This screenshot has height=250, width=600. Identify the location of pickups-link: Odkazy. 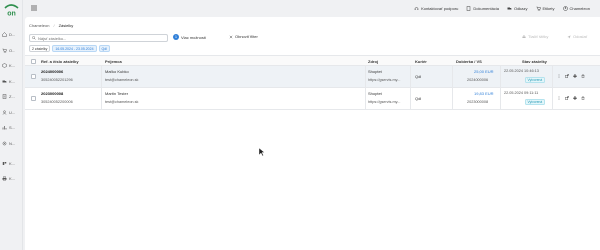
(517, 8).